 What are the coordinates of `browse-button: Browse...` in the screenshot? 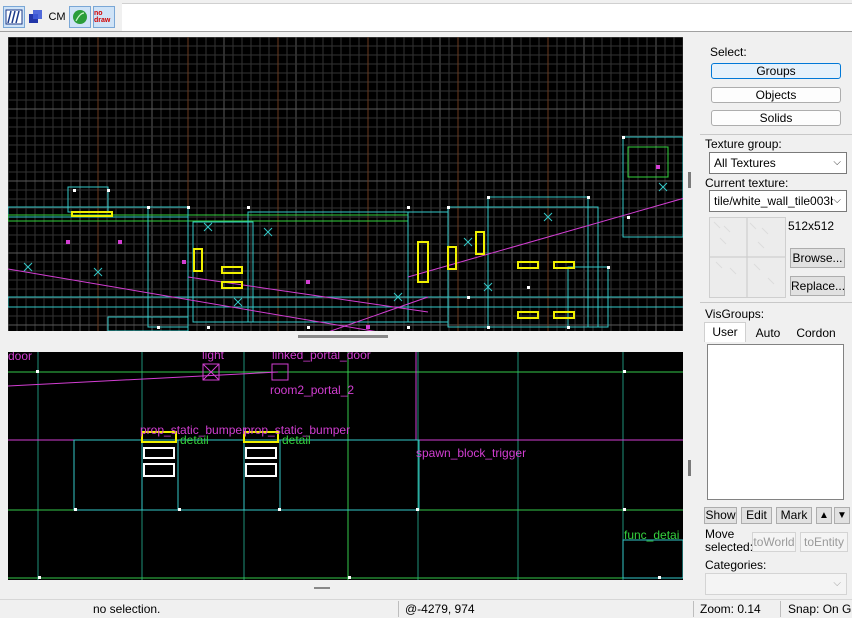 It's located at (817, 258).